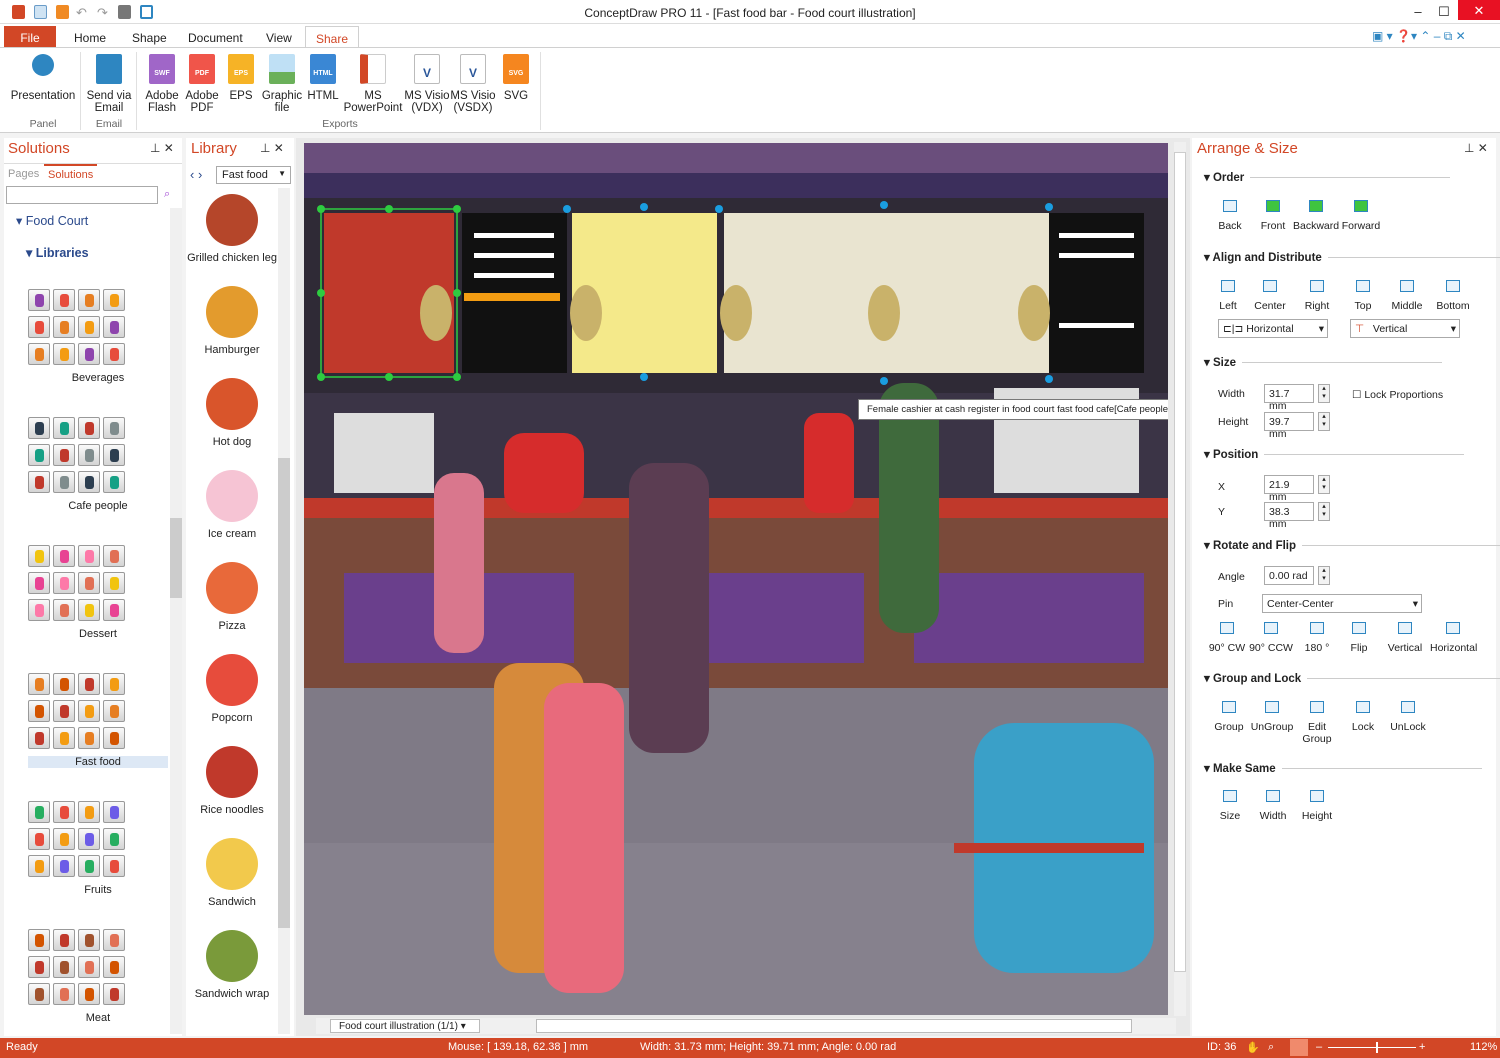 This screenshot has height=1058, width=1500. What do you see at coordinates (176, 621) in the screenshot?
I see `solutions-scrollbar` at bounding box center [176, 621].